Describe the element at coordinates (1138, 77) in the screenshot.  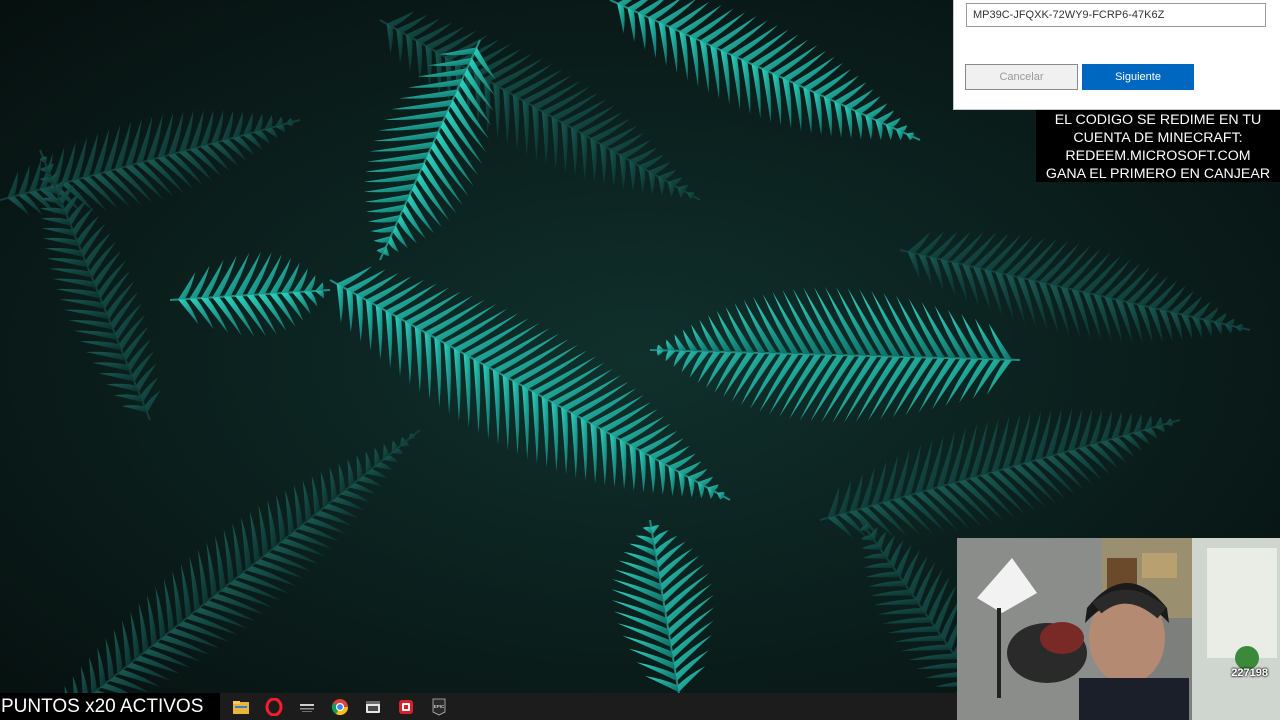
I see `next-button: Siguiente` at that location.